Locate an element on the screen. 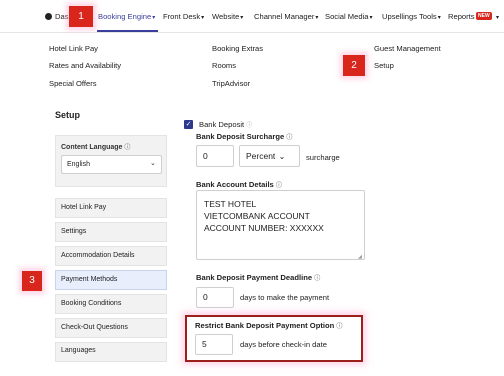  sidebar-item-label: Settings is located at coordinates (74, 231).